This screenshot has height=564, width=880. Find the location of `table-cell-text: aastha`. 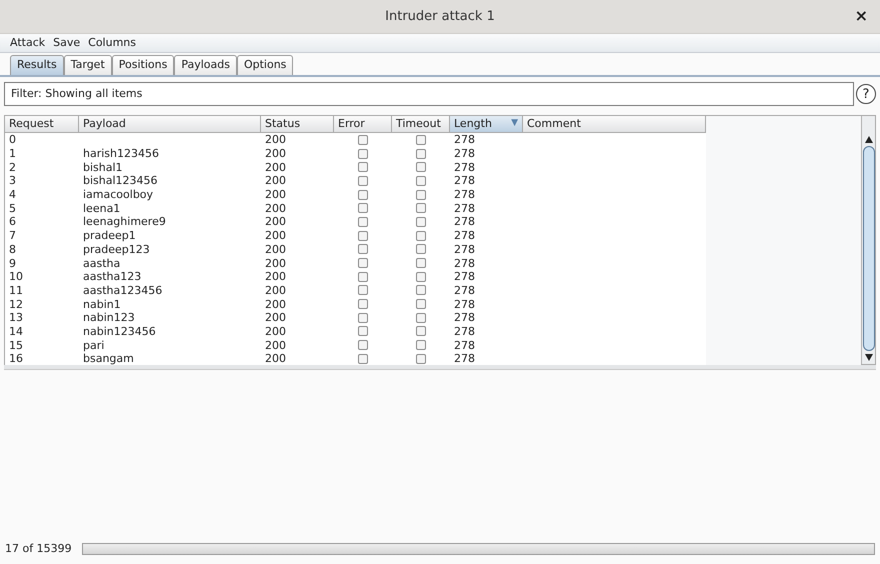

table-cell-text: aastha is located at coordinates (102, 263).